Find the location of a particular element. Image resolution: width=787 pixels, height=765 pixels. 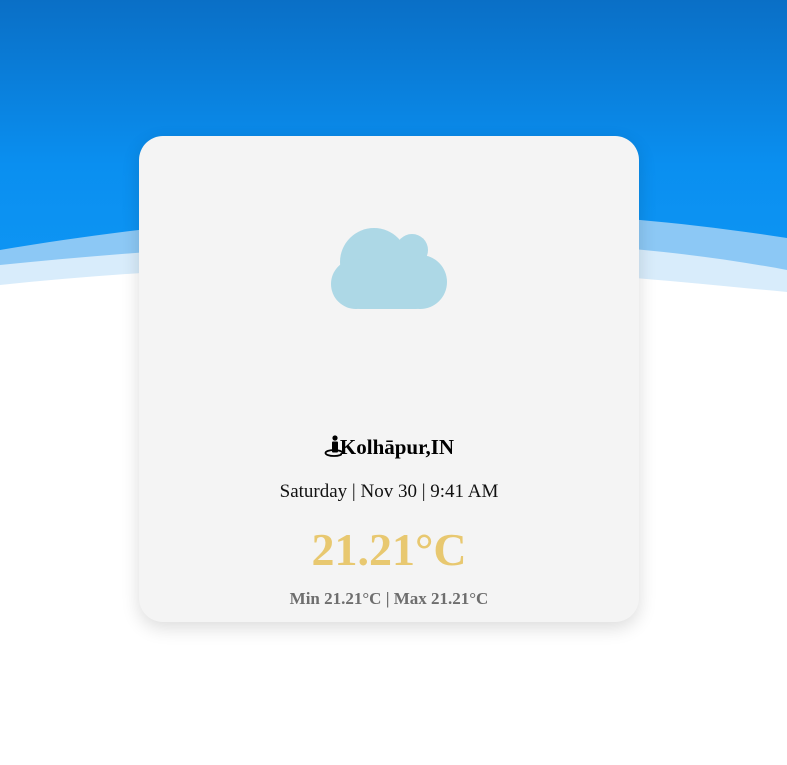

location-name: Kolhāpur,IN is located at coordinates (397, 447).